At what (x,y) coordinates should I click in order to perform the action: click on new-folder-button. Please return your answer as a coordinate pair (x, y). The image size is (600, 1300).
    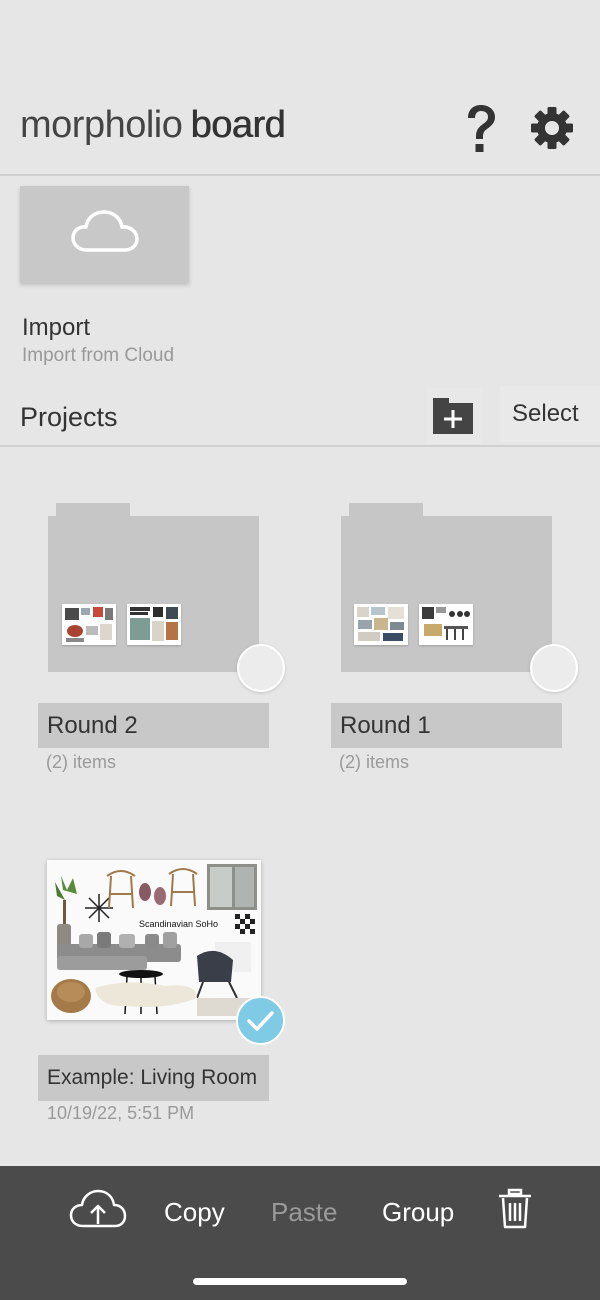
    Looking at the image, I should click on (454, 416).